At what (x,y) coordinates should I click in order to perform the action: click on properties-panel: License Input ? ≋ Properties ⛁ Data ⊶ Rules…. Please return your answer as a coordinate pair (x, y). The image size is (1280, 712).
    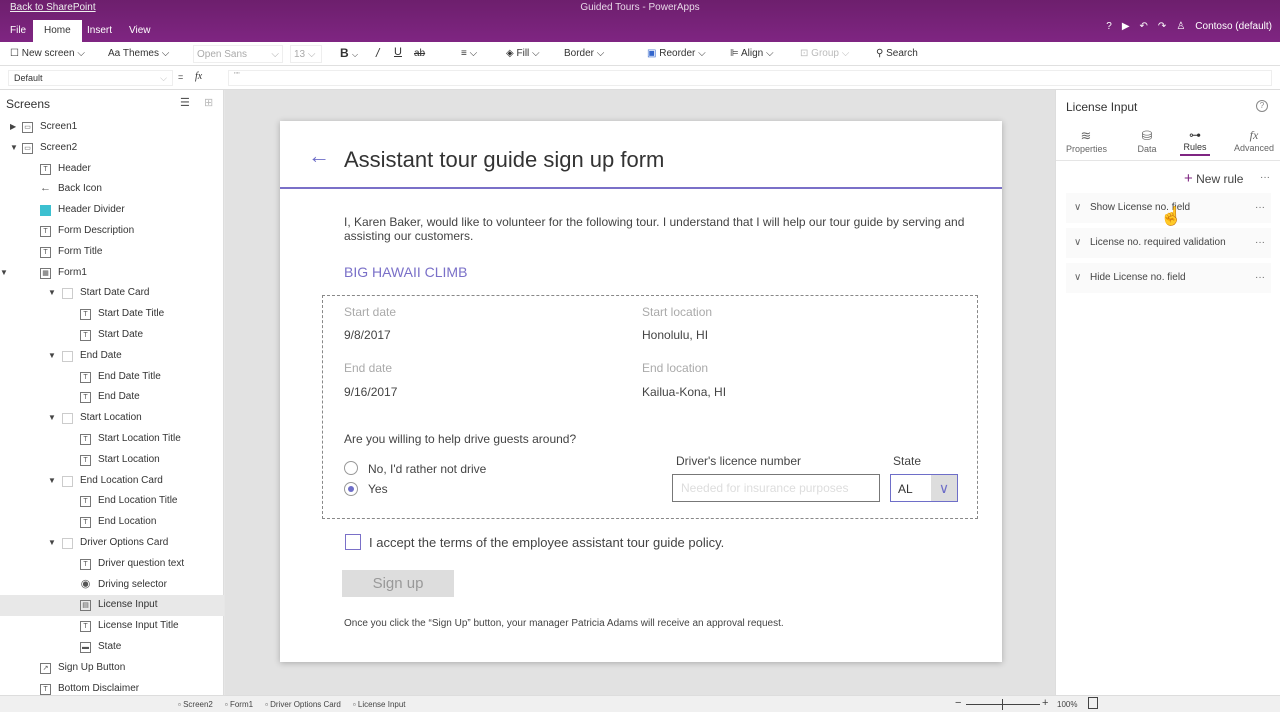
    Looking at the image, I should click on (1167, 392).